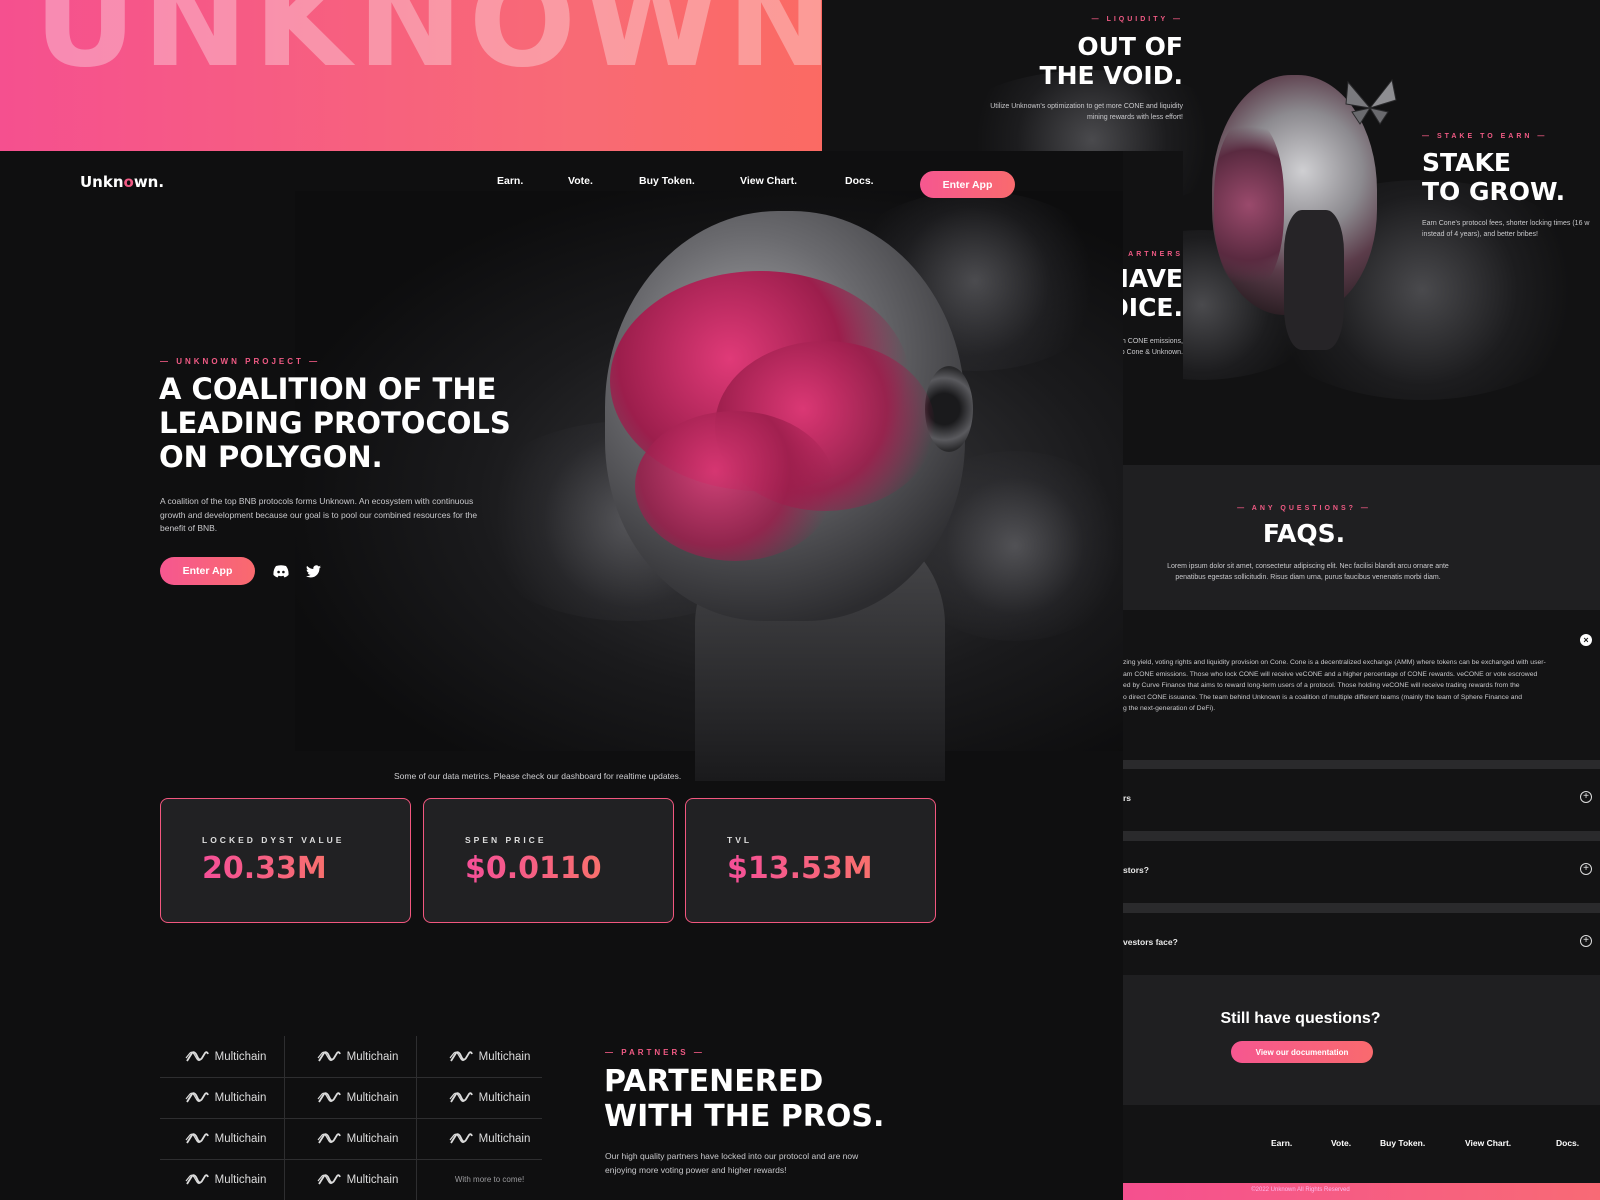 The image size is (1600, 1200). I want to click on metric-card-locked-dyst: LOCKED DYST VALUE 20.33M, so click(285, 860).